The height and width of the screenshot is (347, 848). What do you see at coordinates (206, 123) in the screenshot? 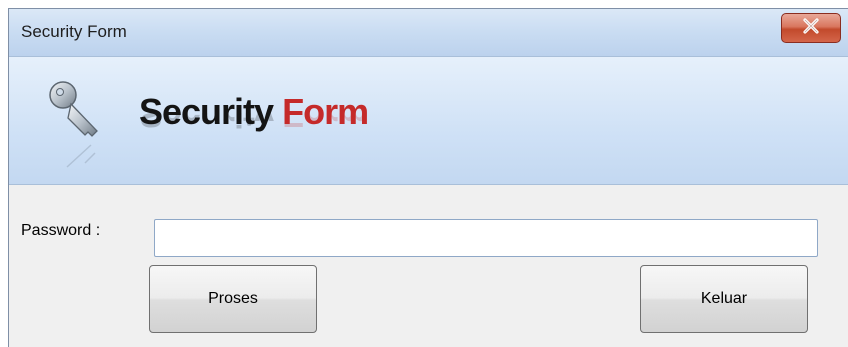
I see `banner-reflection-word1: Security` at bounding box center [206, 123].